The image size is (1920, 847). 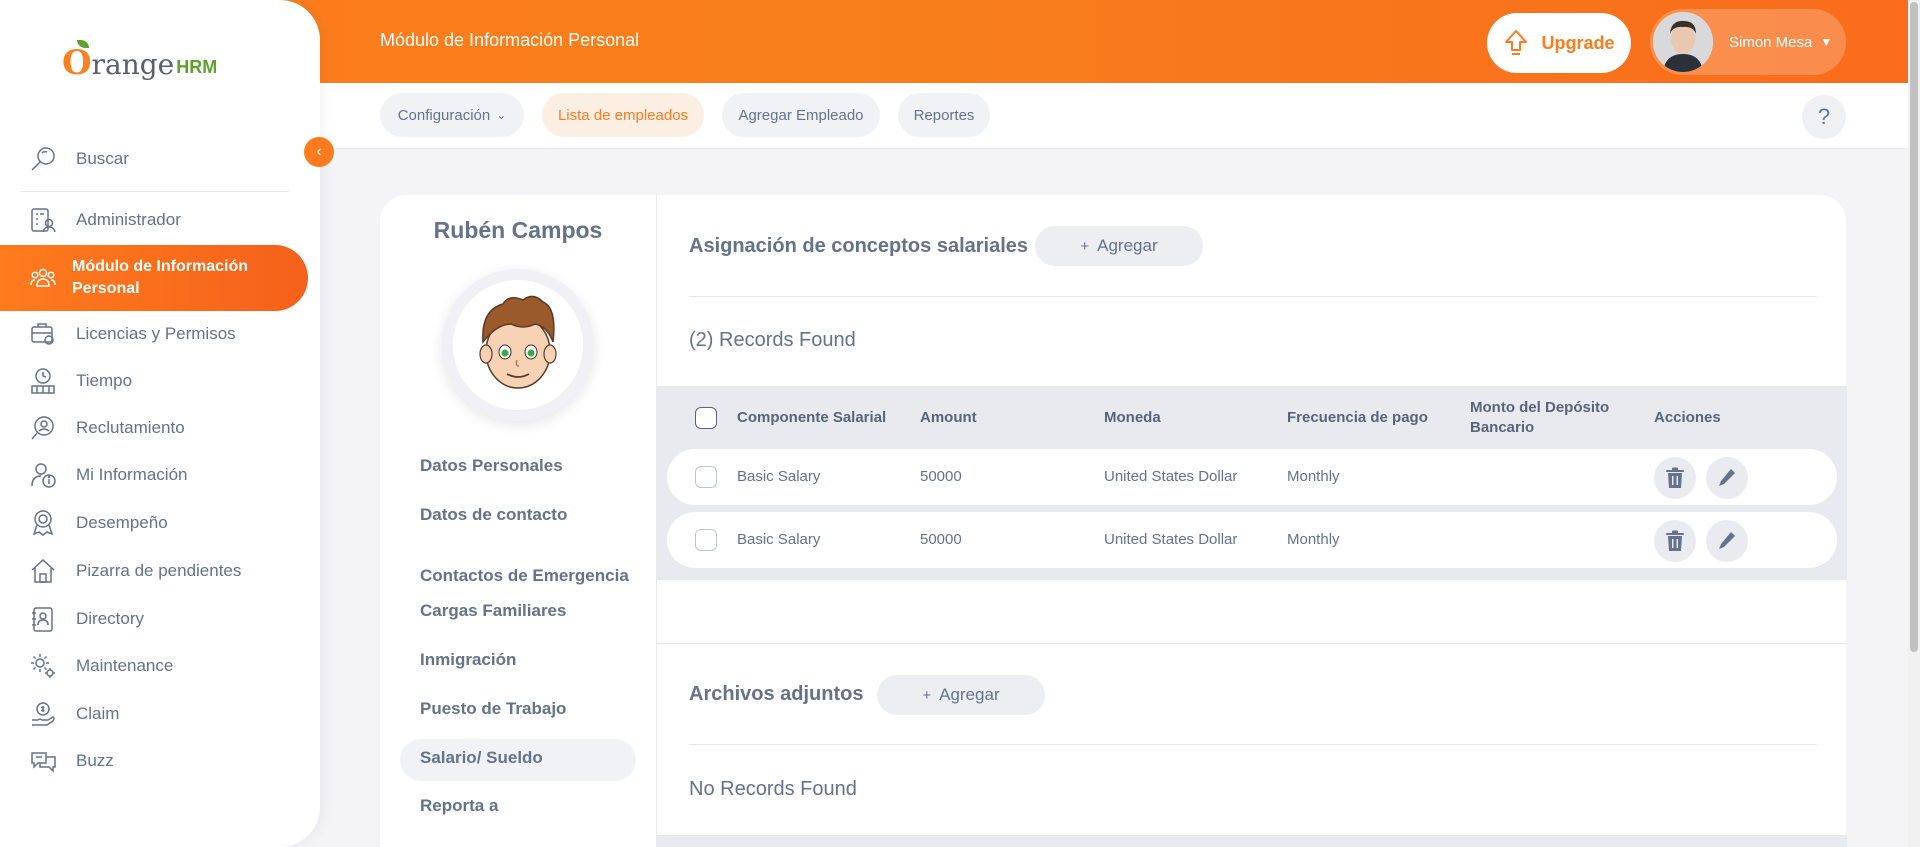 I want to click on profile-menu-salario: Salario/ Sueldo, so click(x=530, y=758).